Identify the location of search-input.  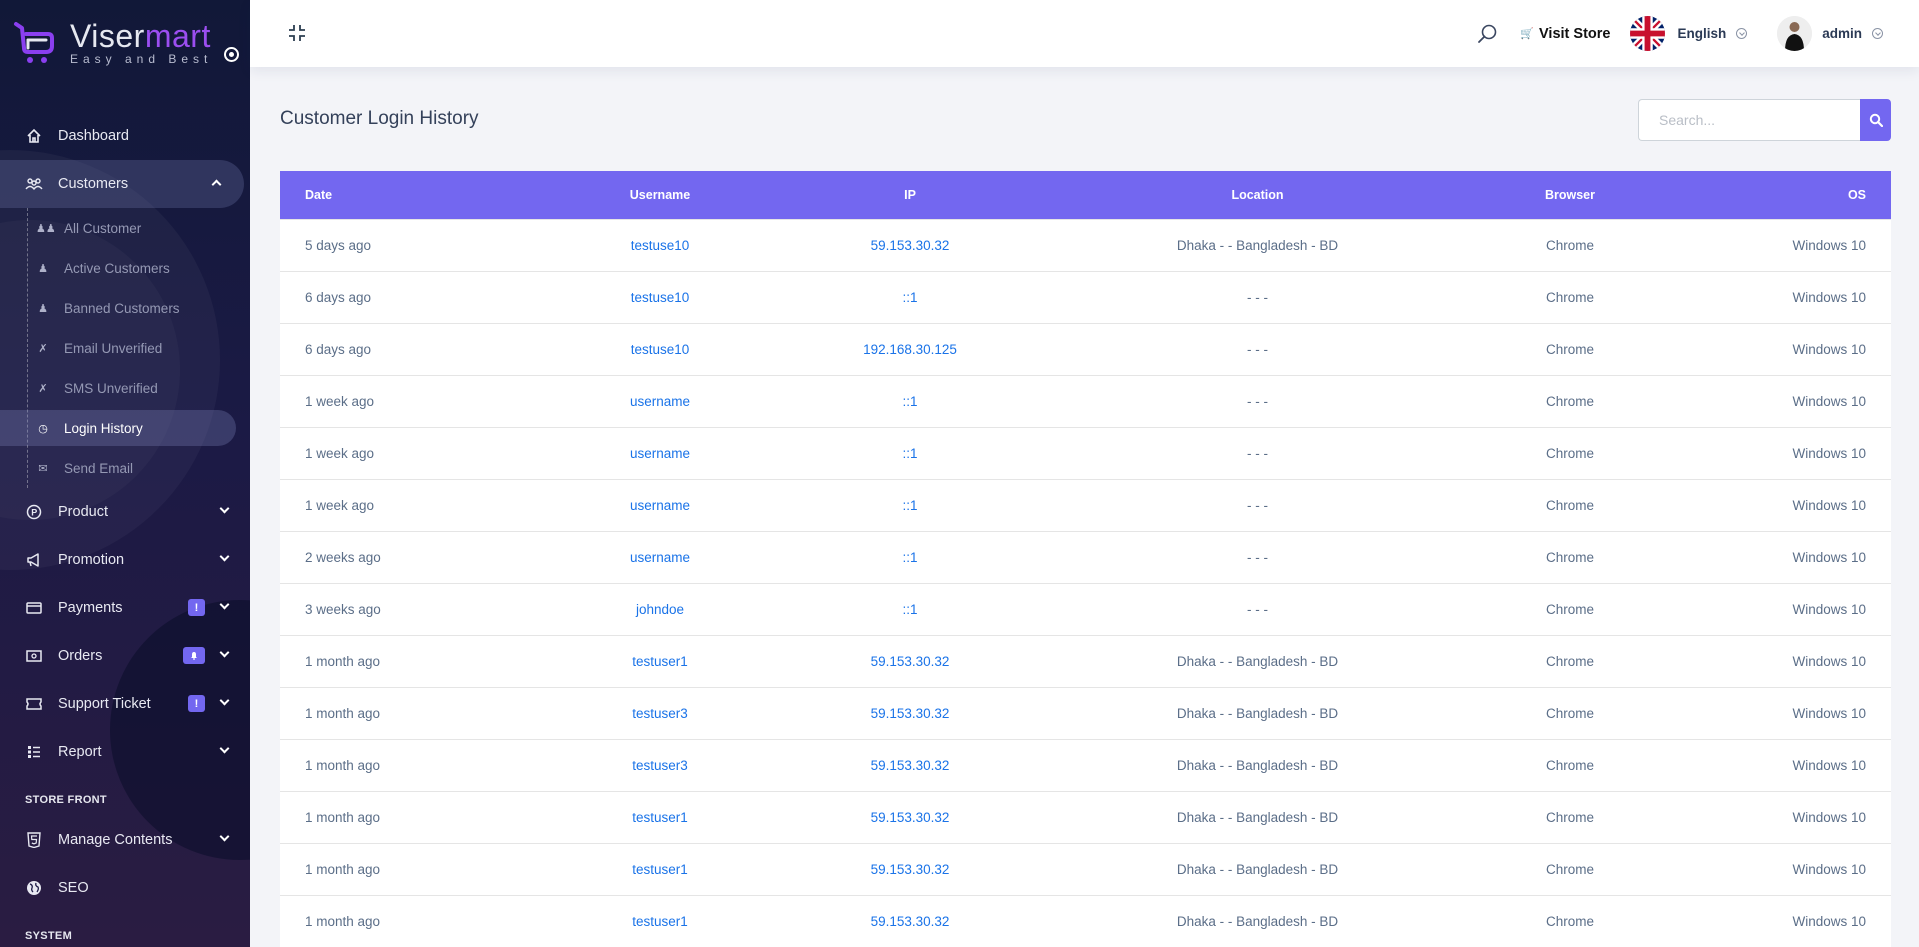
(1749, 120).